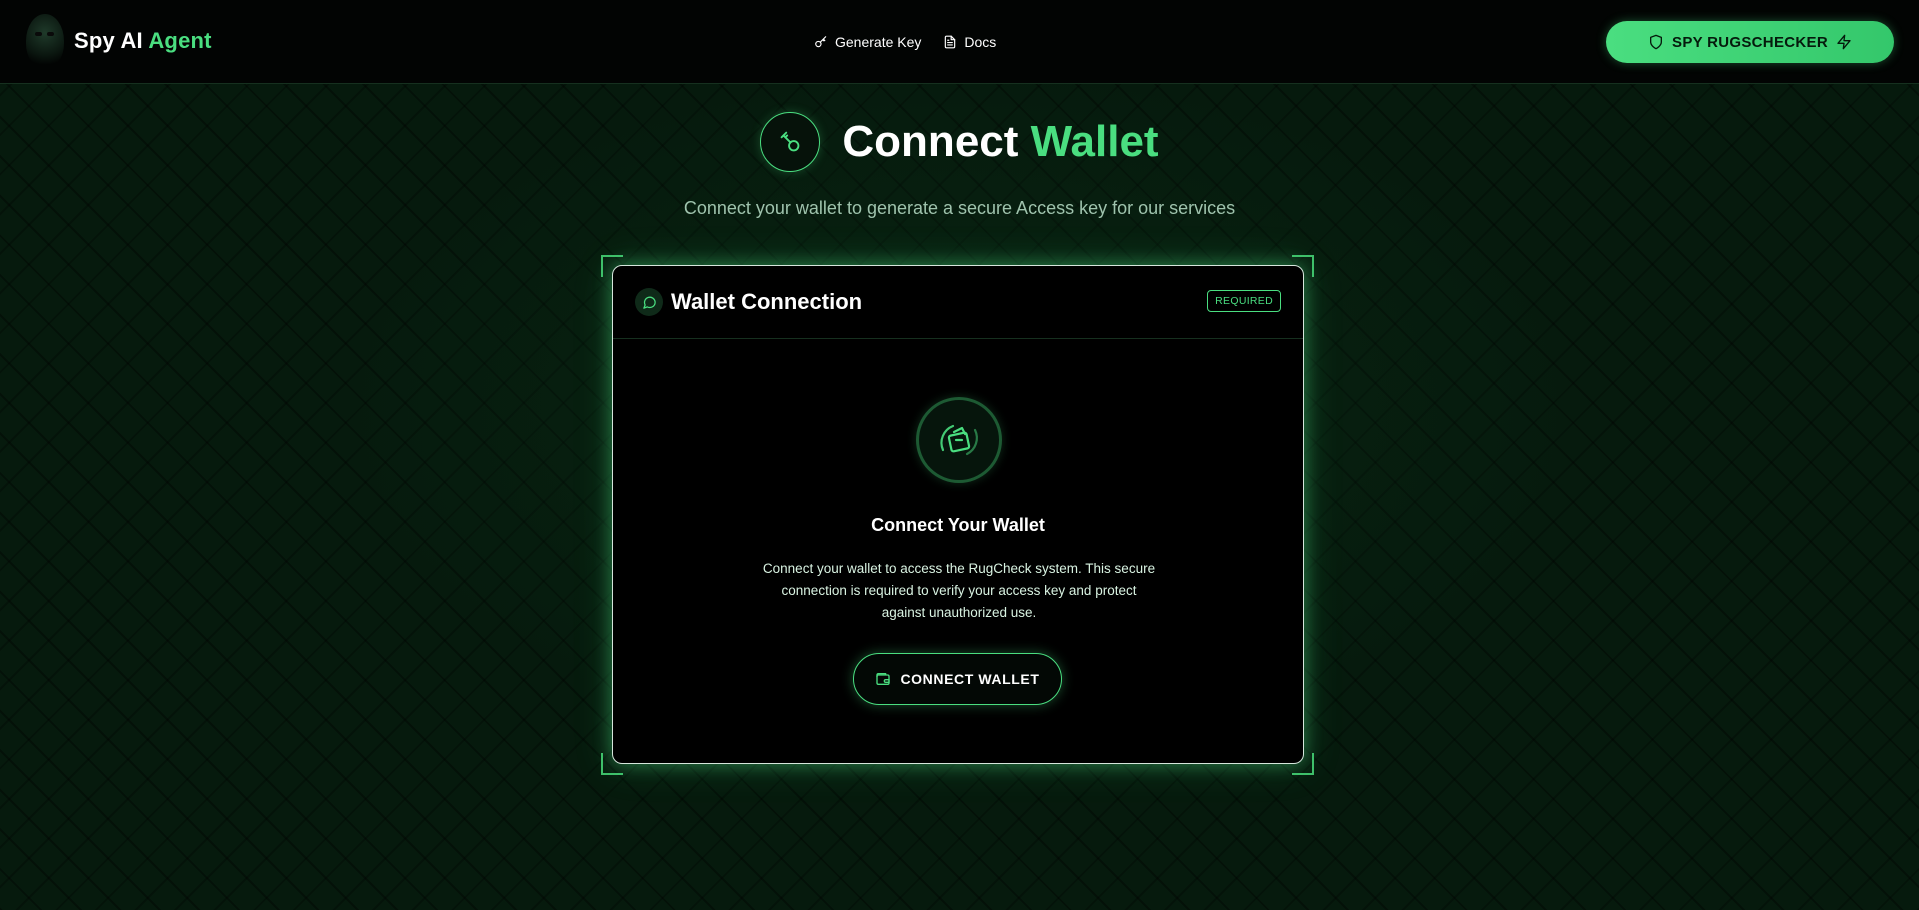  I want to click on card-title: Wallet Connection, so click(767, 301).